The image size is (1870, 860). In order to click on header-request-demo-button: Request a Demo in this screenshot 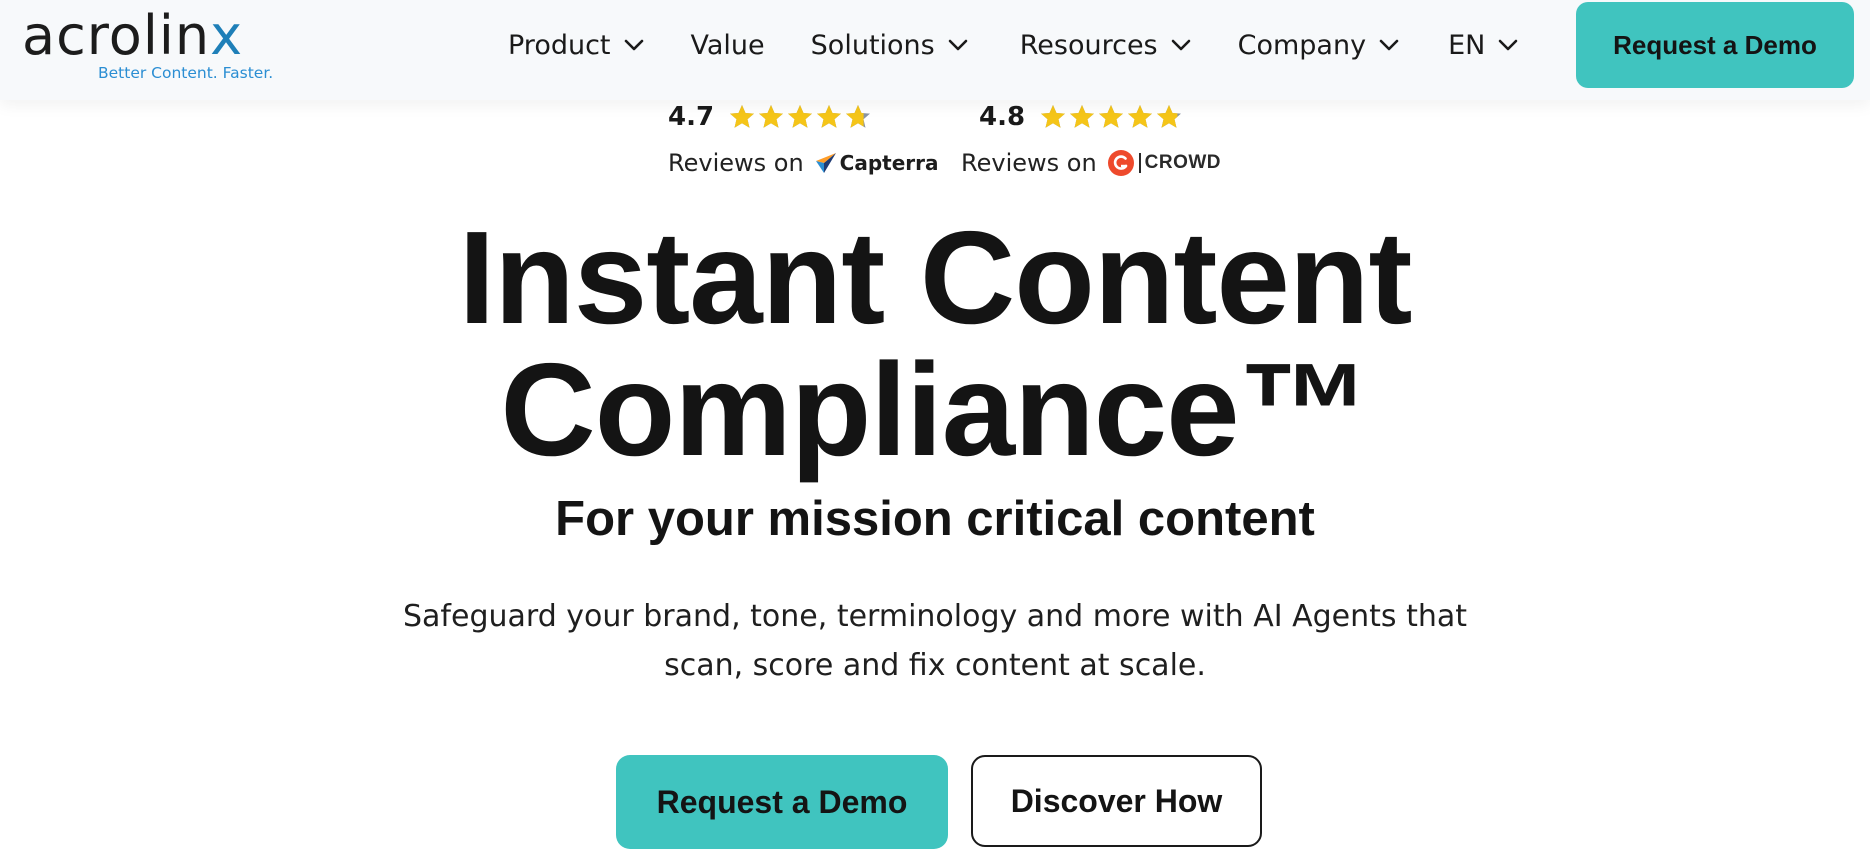, I will do `click(1715, 45)`.